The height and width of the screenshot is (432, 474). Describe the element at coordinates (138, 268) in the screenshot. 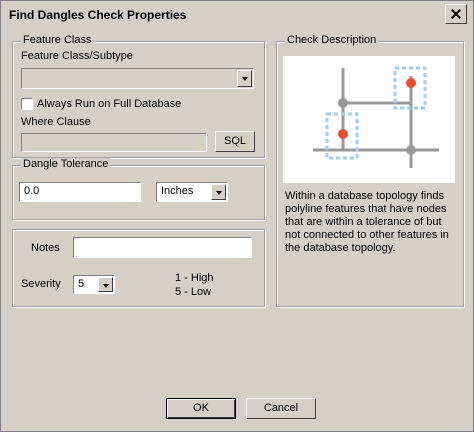

I see `notes-severity-group: Notes Severity 5 1 - High 5 - Low` at that location.